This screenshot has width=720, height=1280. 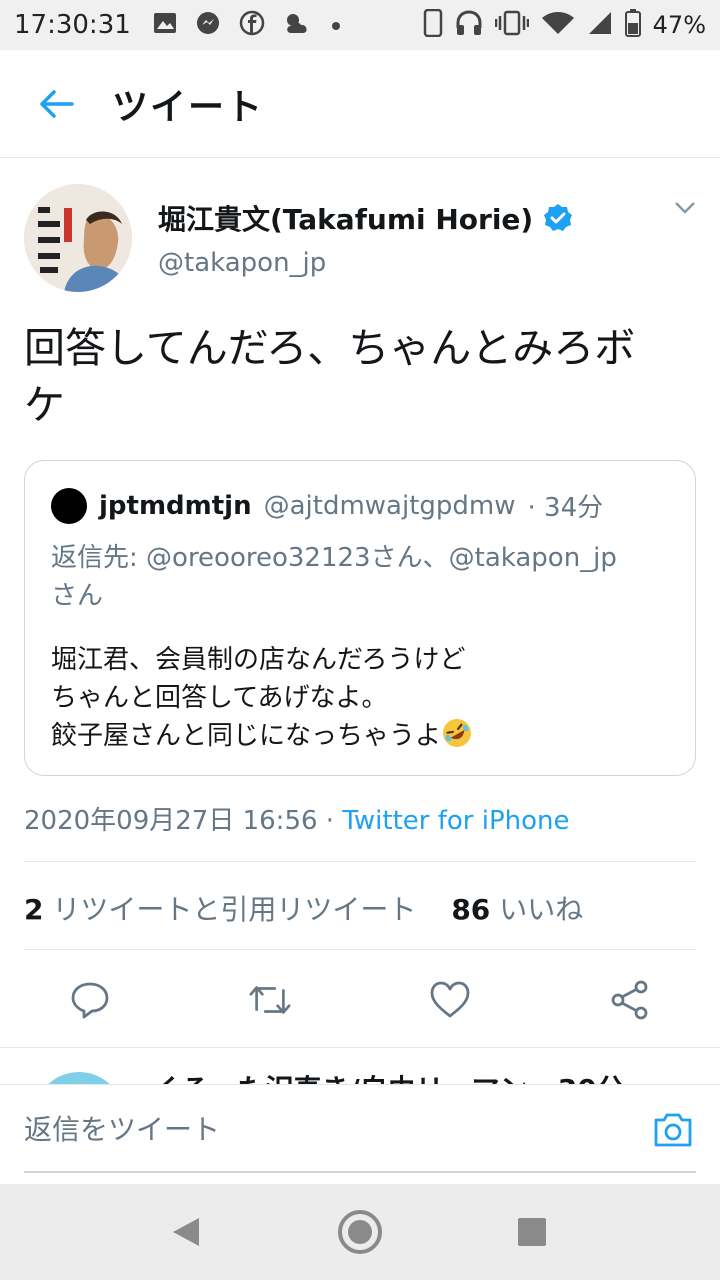 I want to click on author-name-row: 堀江貴文(Takafumi Horie), so click(x=365, y=218).